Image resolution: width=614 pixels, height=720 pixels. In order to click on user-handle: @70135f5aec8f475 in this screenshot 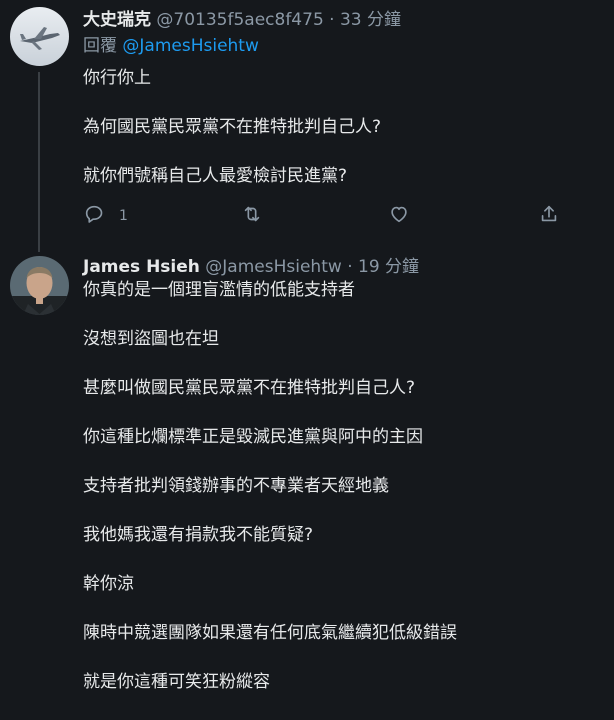, I will do `click(239, 20)`.